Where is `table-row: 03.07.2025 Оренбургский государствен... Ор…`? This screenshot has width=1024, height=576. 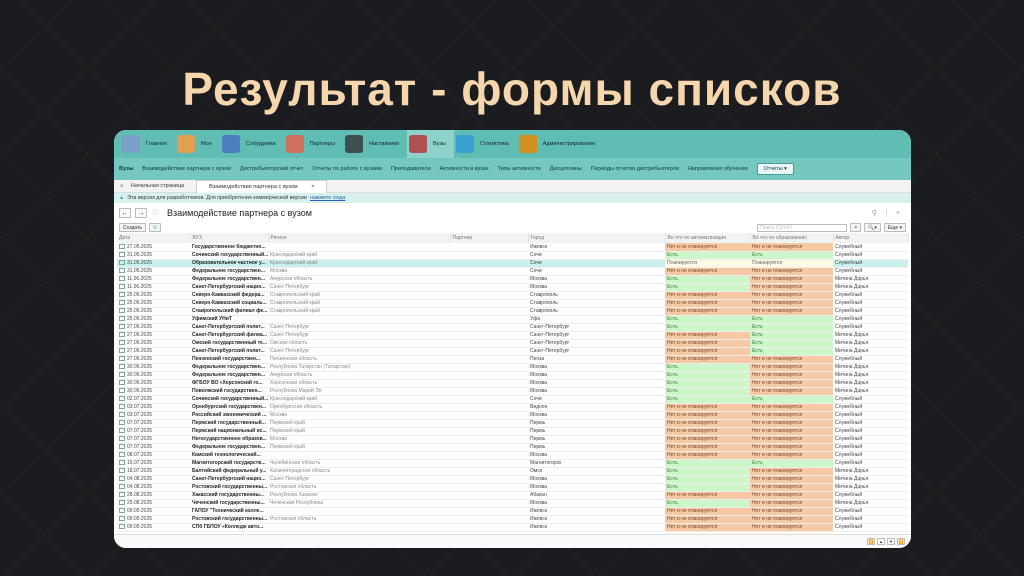
table-row: 03.07.2025 Оренбургский государствен... Ор… is located at coordinates (512, 407).